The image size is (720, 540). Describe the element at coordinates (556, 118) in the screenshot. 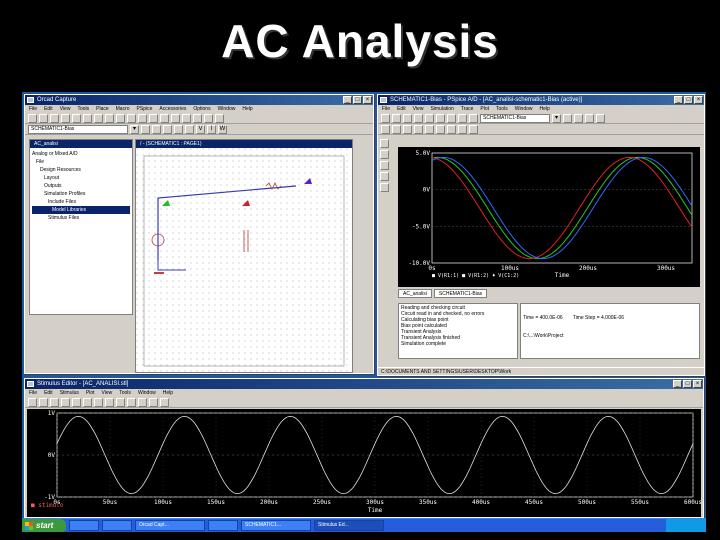

I see `dropdown-arrow-icon: ▾` at that location.